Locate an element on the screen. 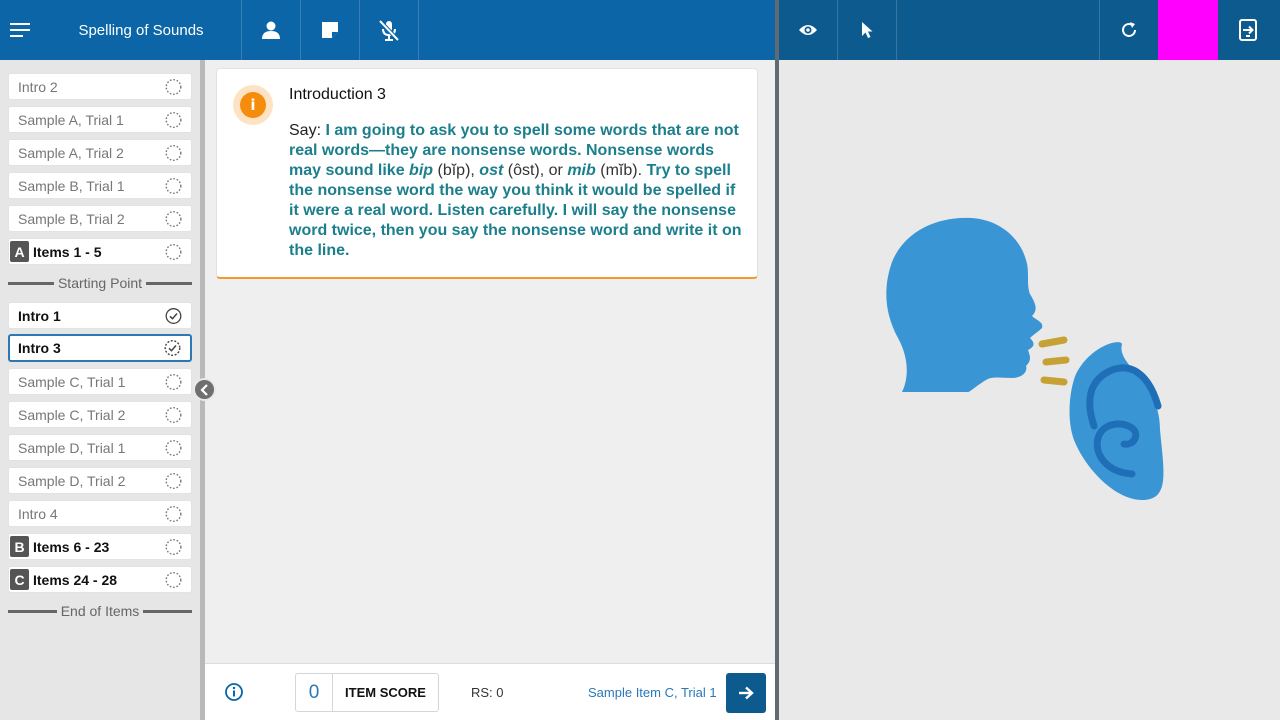 The width and height of the screenshot is (1280, 720). item-score-box: 0 ITEM SCORE is located at coordinates (367, 692).